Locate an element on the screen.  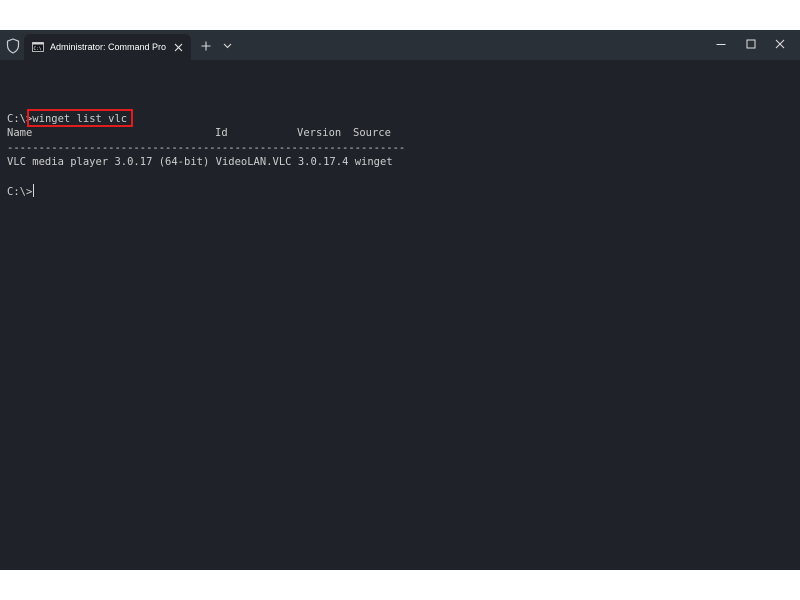
new-tab-button is located at coordinates (206, 46).